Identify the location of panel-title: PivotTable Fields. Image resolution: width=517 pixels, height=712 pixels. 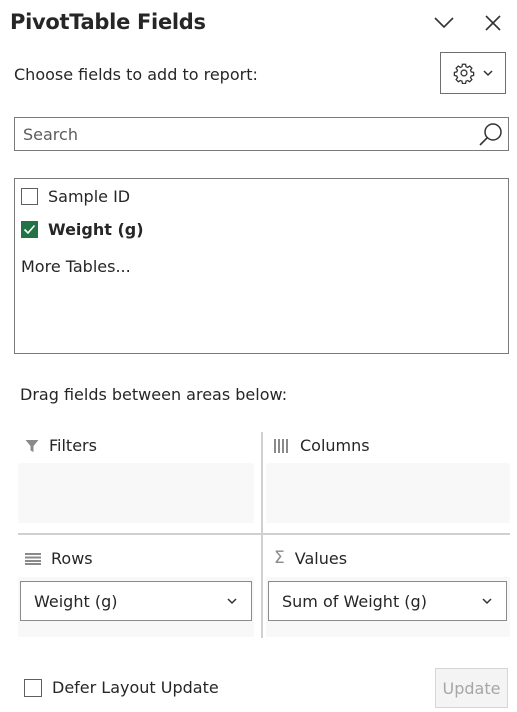
(108, 22).